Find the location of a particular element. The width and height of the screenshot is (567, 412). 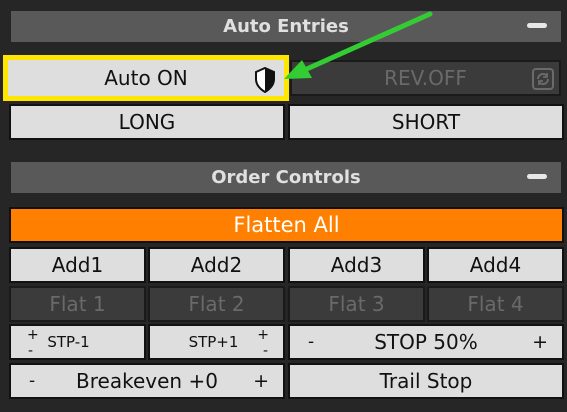

flat3-button: Flat 3 is located at coordinates (356, 304).